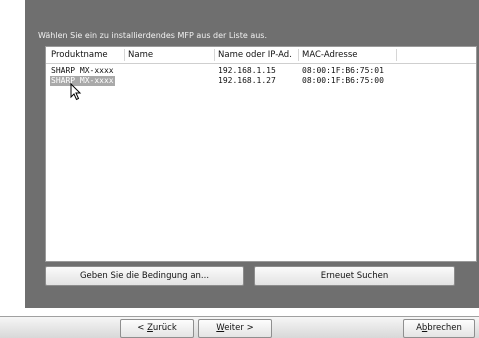 Image resolution: width=479 pixels, height=338 pixels. What do you see at coordinates (76, 92) in the screenshot?
I see `mouse-pointer-icon` at bounding box center [76, 92].